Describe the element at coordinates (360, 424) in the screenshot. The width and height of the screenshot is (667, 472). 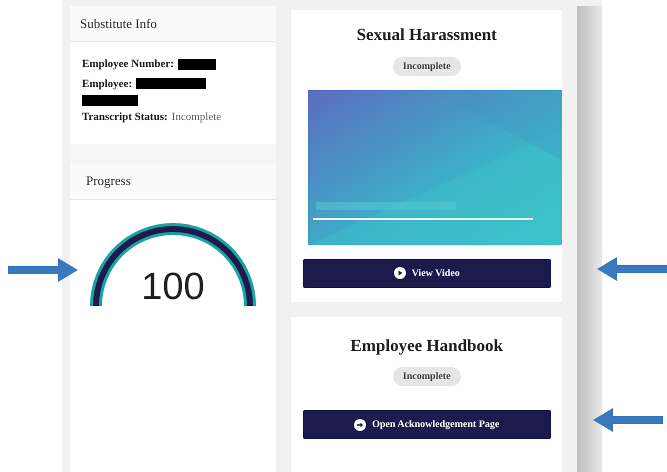
I see `arrow-circle-icon` at that location.